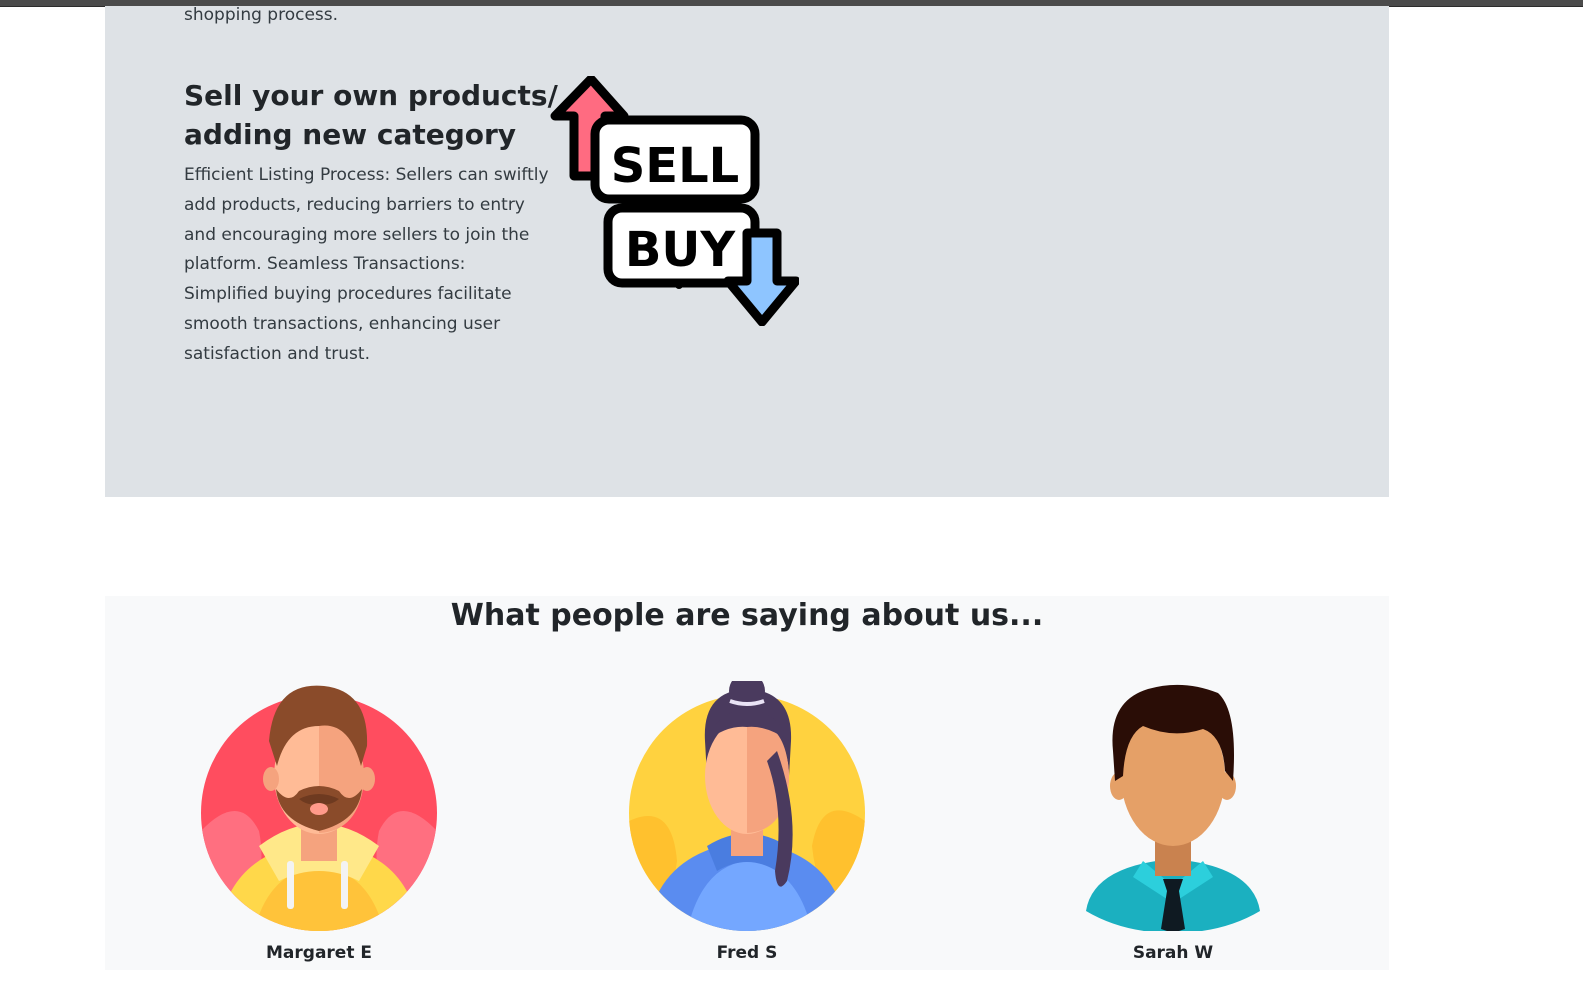 This screenshot has height=981, width=1583. I want to click on sell-buy-illustration: SELL BUY, so click(674, 201).